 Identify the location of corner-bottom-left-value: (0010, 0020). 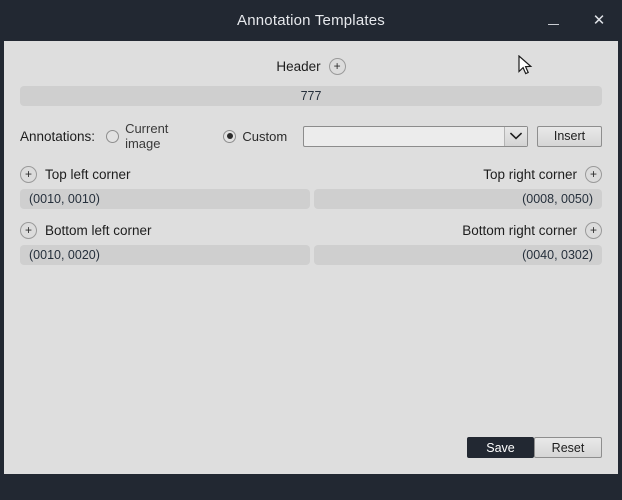
(64, 255).